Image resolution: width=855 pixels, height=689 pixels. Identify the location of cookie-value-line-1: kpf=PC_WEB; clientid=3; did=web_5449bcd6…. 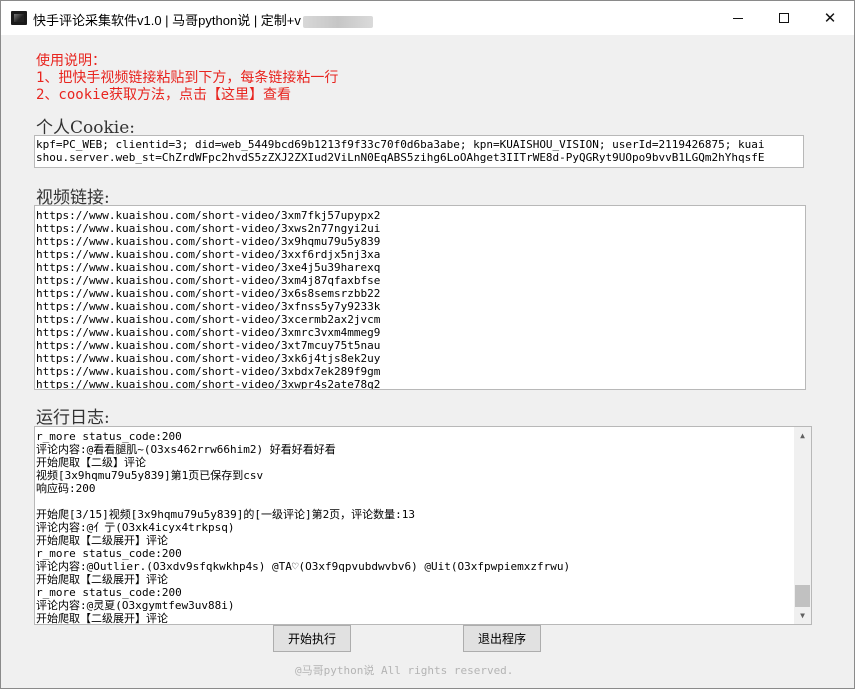
(400, 144).